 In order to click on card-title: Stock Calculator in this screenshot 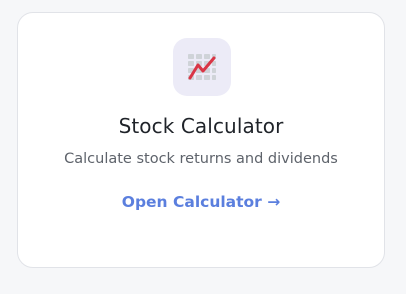, I will do `click(201, 126)`.